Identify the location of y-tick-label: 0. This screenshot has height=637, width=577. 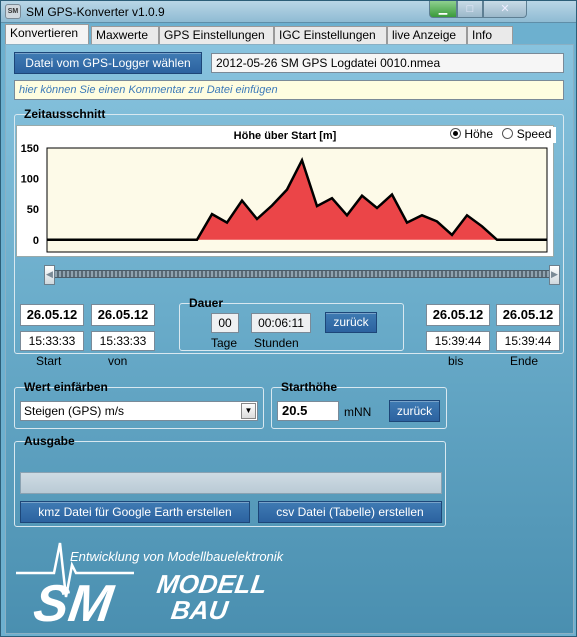
(36, 241).